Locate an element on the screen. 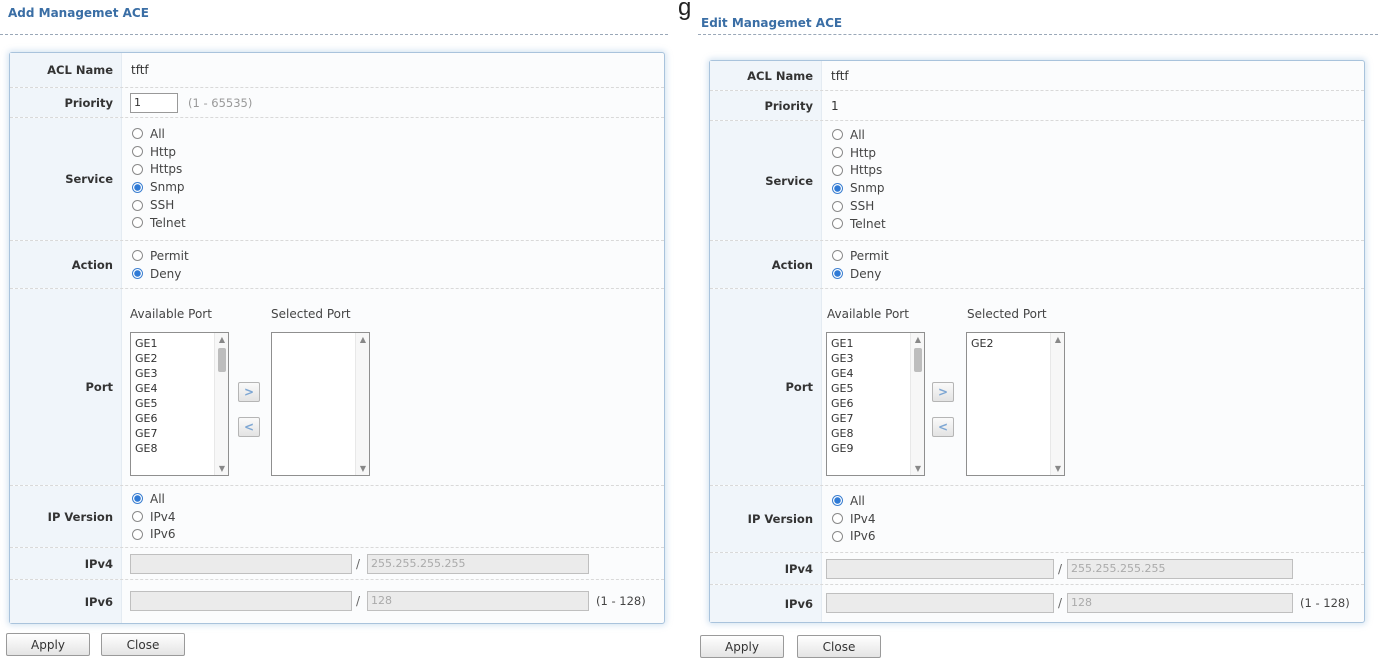  port-option: GE9 is located at coordinates (842, 448).